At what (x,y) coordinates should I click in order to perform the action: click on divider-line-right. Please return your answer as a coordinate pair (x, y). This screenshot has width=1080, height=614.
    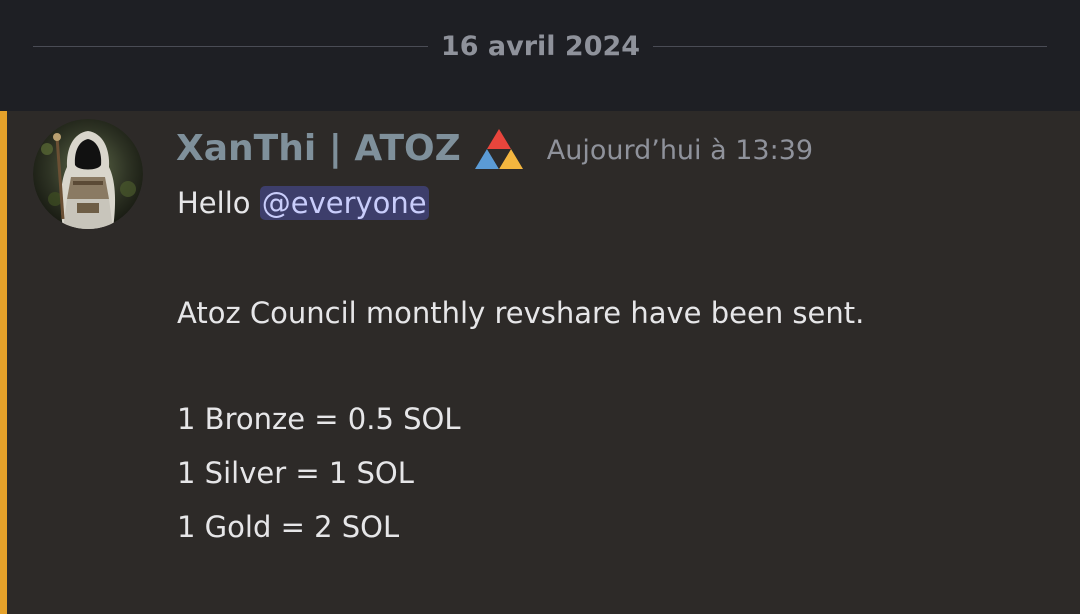
    Looking at the image, I should click on (850, 46).